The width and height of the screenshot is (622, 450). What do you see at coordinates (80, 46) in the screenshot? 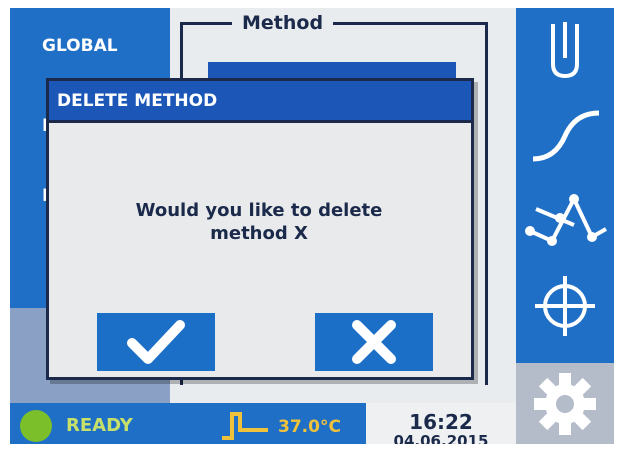
I see `nav-item-label: GLOBAL` at bounding box center [80, 46].